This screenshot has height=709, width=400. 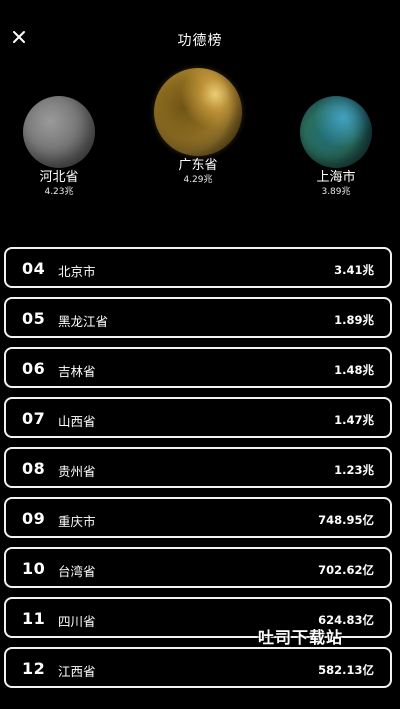 I want to click on podium-value: 4.23兆, so click(x=59, y=192).